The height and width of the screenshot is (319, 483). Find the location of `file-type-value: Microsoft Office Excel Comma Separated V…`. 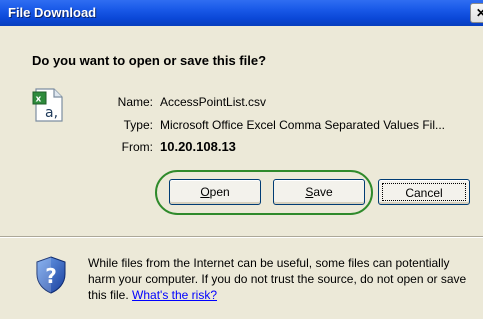

file-type-value: Microsoft Office Excel Comma Separated V… is located at coordinates (302, 125).